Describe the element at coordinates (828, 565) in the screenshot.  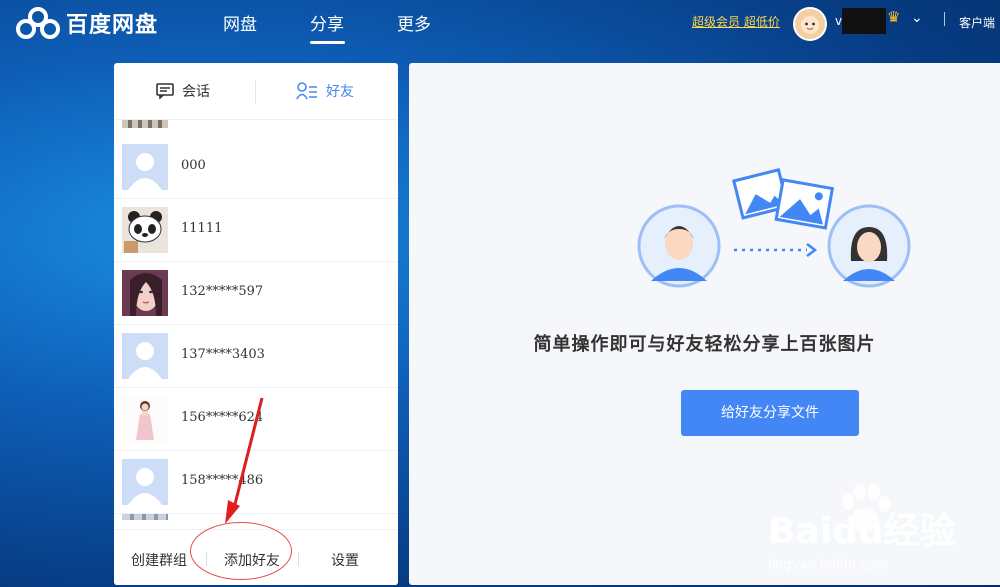
I see `watermark-url: jingyan.baidu.com` at that location.